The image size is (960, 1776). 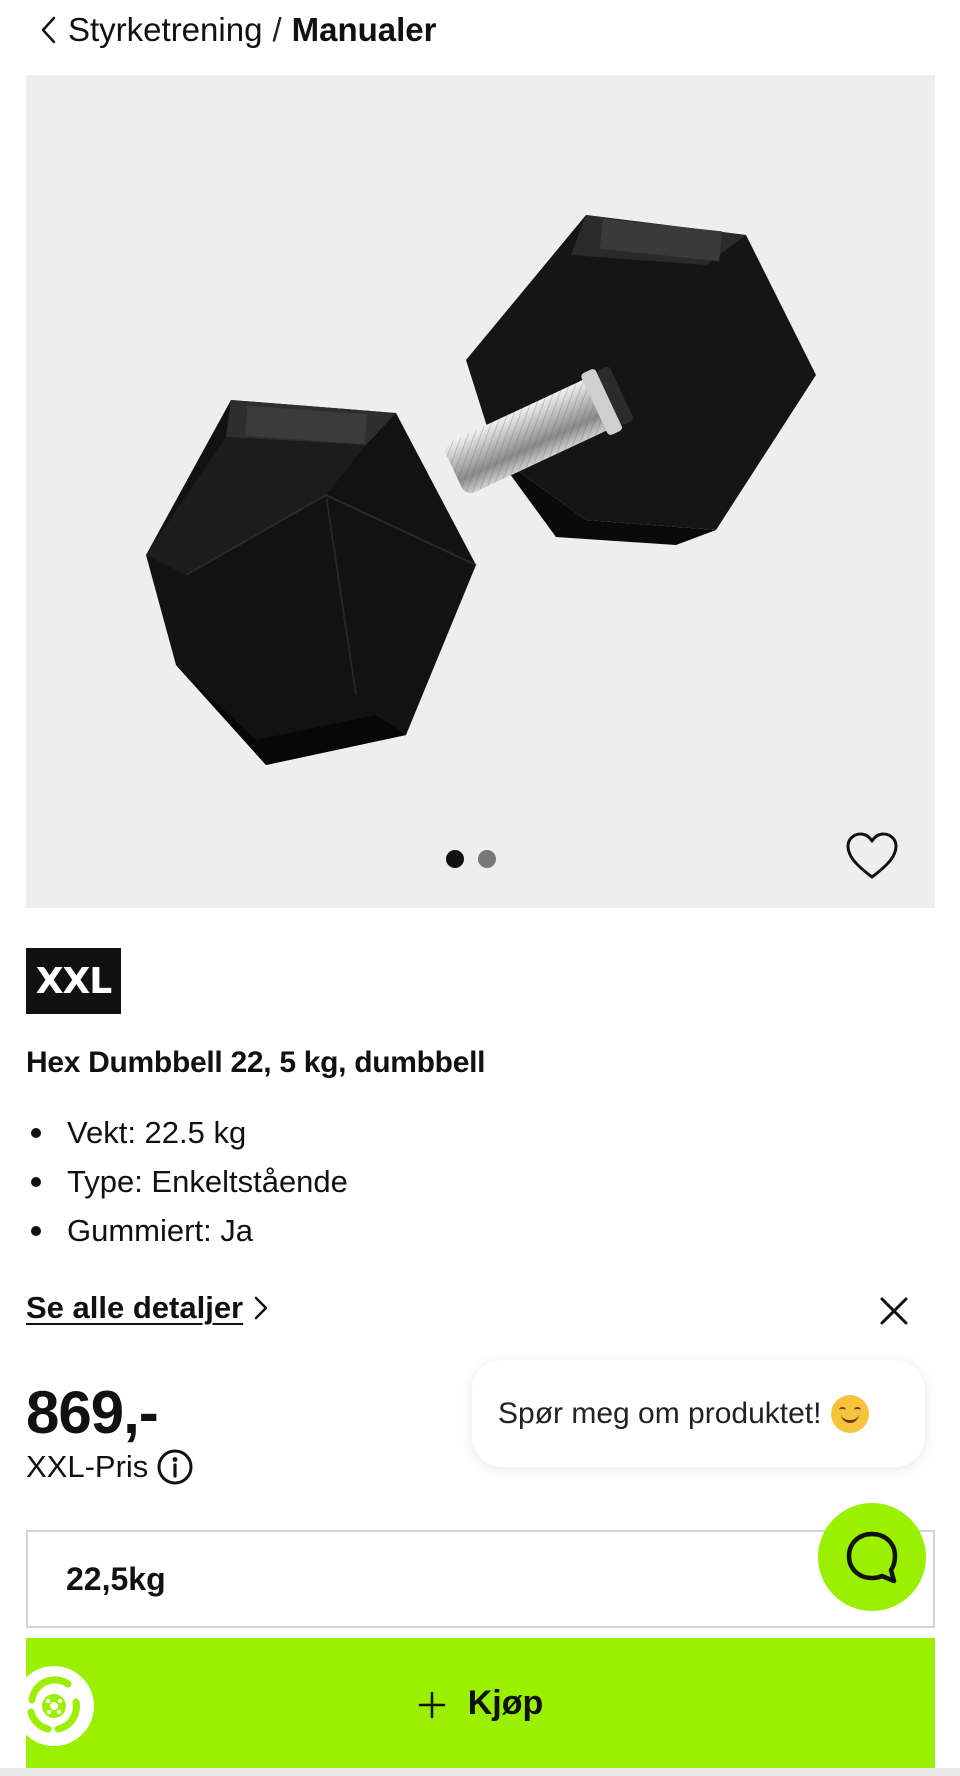 What do you see at coordinates (48, 30) in the screenshot?
I see `chevron-left-icon` at bounding box center [48, 30].